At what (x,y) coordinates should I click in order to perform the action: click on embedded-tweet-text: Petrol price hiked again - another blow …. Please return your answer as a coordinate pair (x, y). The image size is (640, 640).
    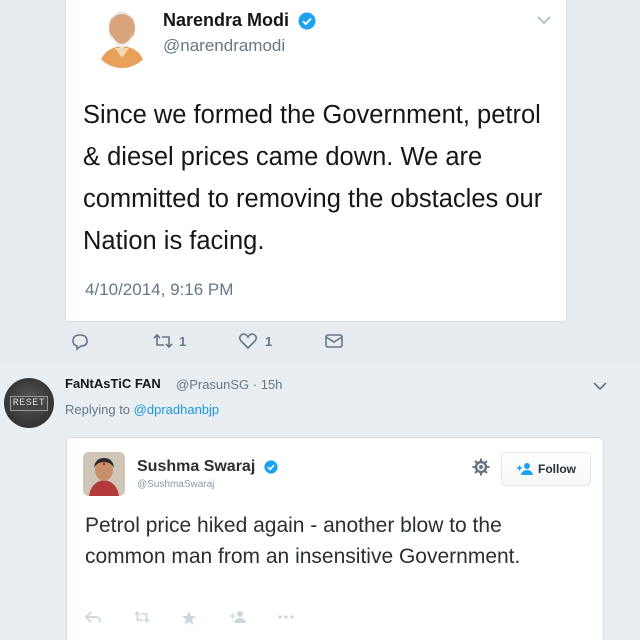
    Looking at the image, I should click on (303, 541).